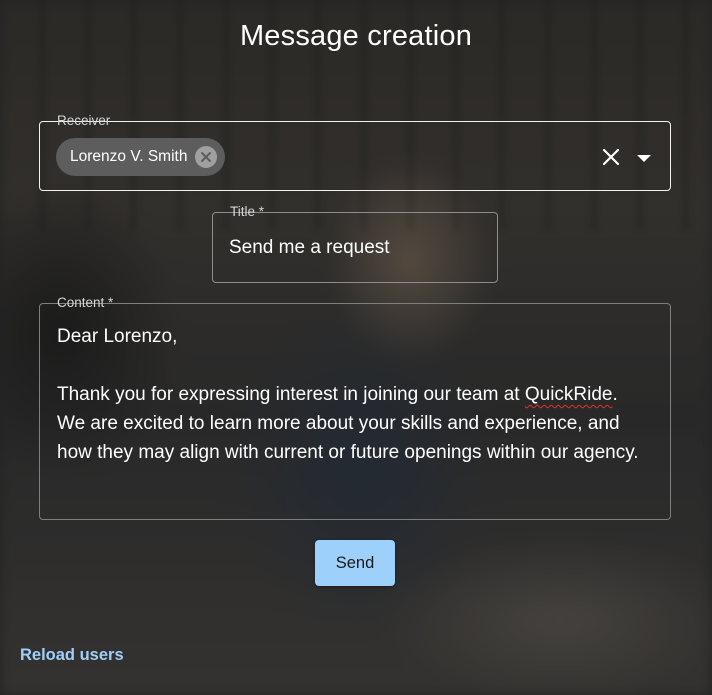  I want to click on close-icon, so click(611, 157).